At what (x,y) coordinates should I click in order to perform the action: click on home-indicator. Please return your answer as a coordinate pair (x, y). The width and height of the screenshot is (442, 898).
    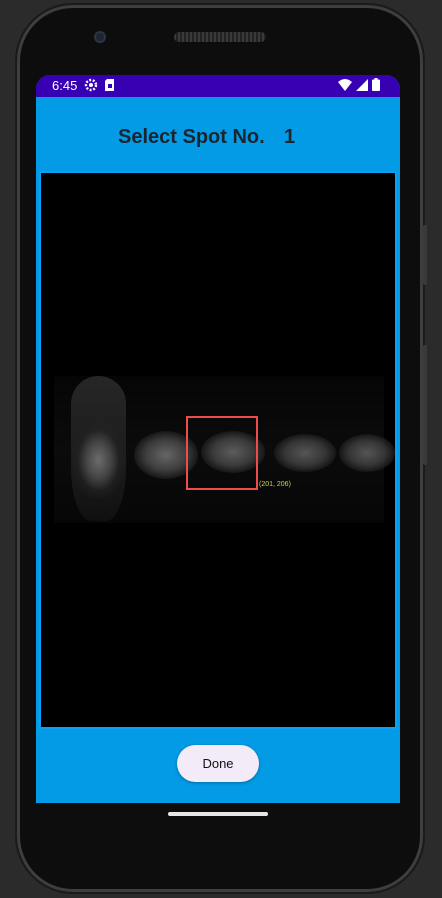
    Looking at the image, I should click on (218, 814).